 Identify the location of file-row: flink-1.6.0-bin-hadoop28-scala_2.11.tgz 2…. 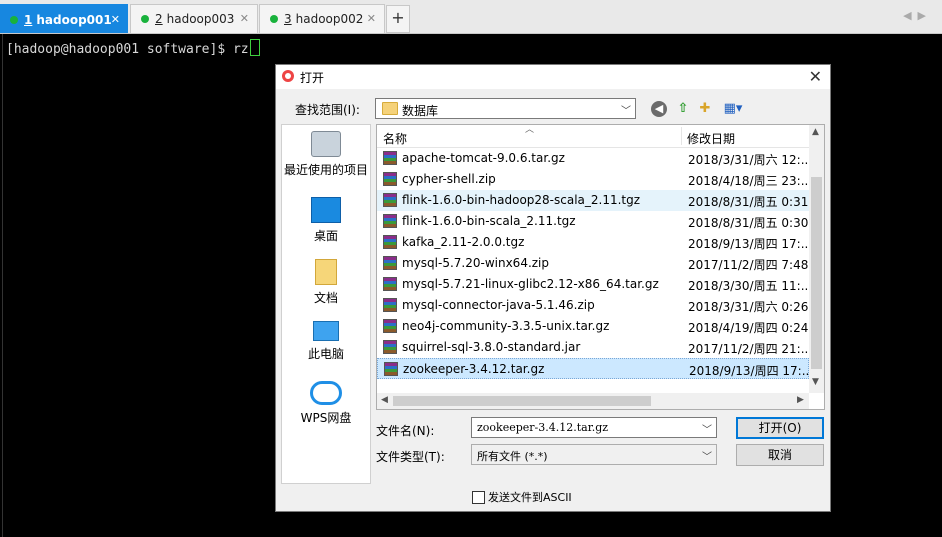
(593, 200).